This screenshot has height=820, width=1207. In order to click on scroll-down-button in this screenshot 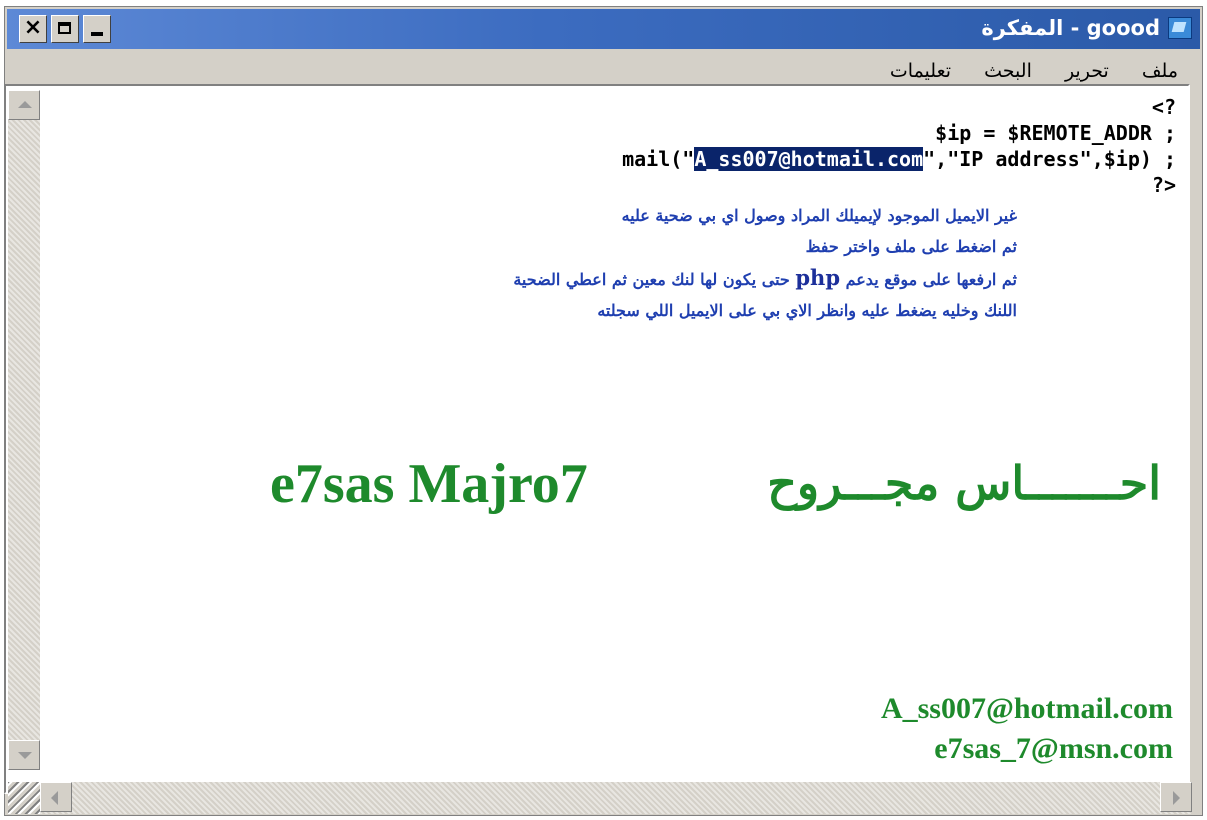, I will do `click(24, 755)`.